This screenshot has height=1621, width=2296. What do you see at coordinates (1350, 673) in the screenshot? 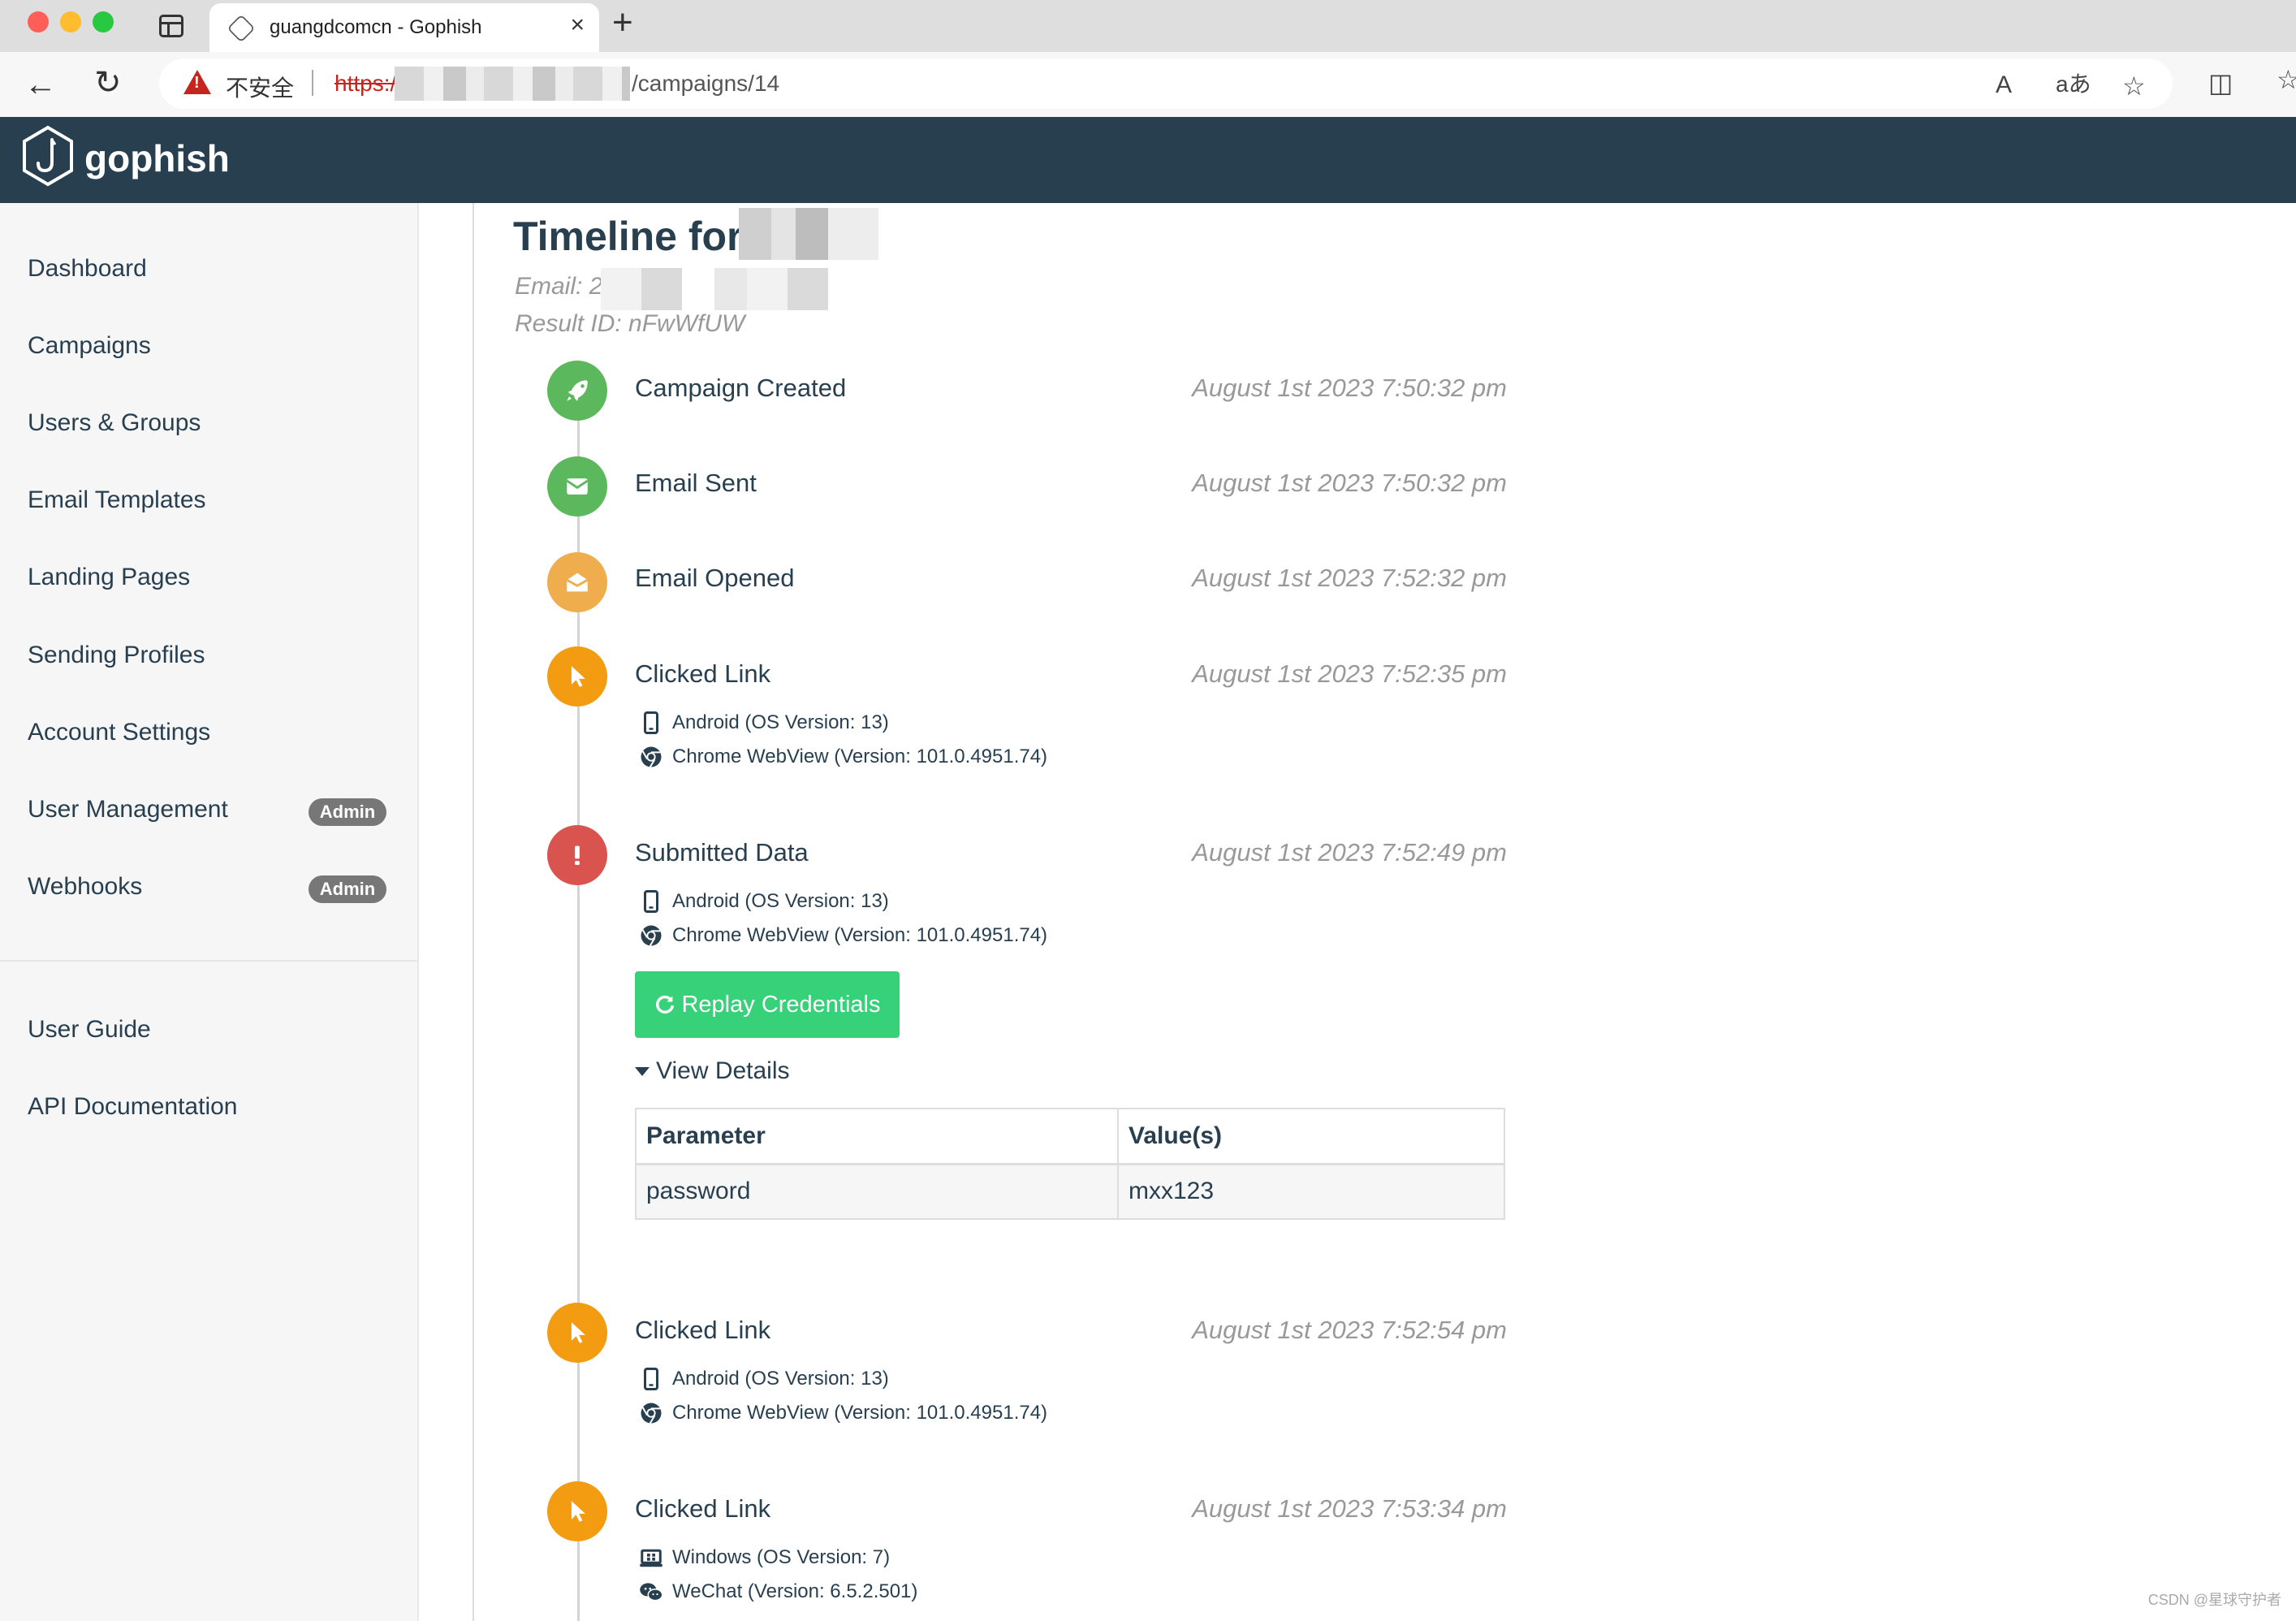
I see `timeline-event-time: August 1st 2023 7:52:35 pm` at bounding box center [1350, 673].